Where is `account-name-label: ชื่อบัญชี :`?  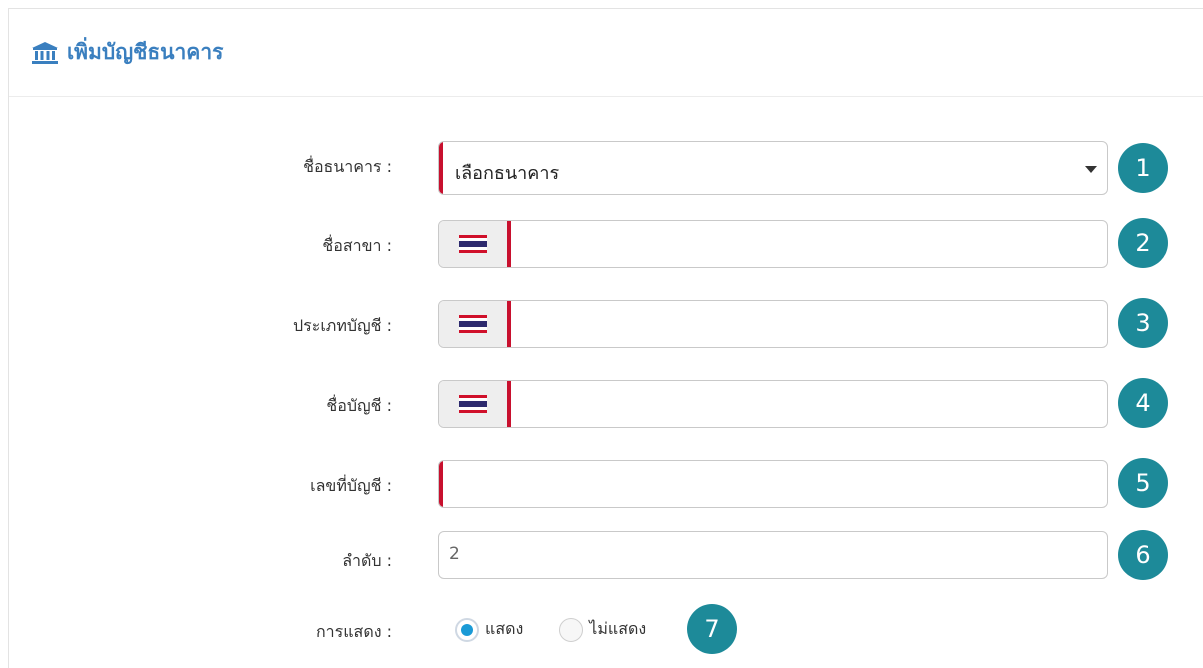 account-name-label: ชื่อบัญชี : is located at coordinates (359, 405).